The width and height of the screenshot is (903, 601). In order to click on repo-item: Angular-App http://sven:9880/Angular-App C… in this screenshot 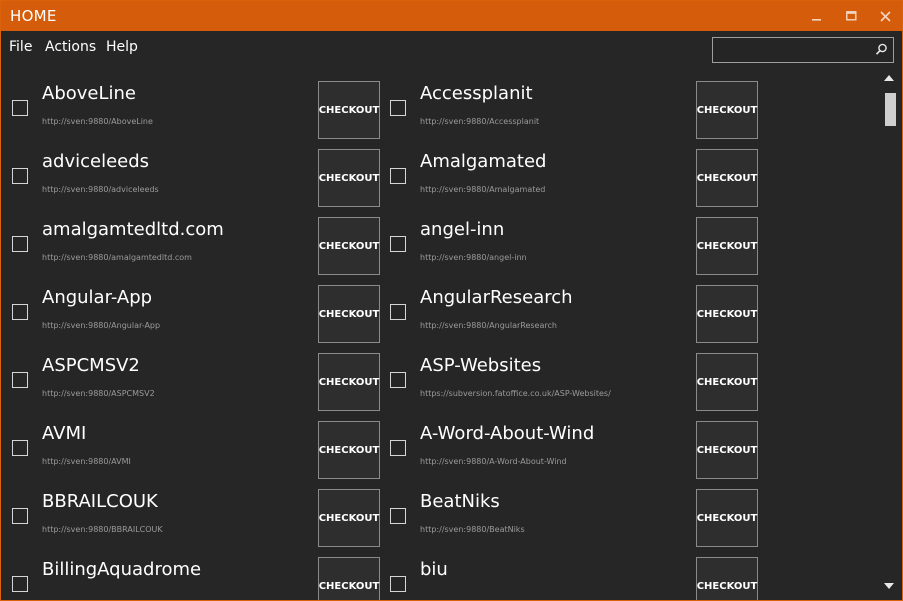, I will do `click(191, 315)`.